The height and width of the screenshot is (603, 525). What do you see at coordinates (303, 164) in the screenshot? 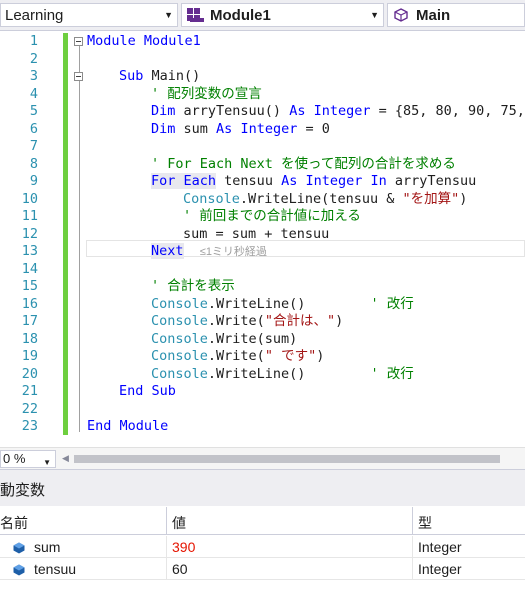
I see `comment: ' For Each Next を使って配列の合計を求める` at bounding box center [303, 164].